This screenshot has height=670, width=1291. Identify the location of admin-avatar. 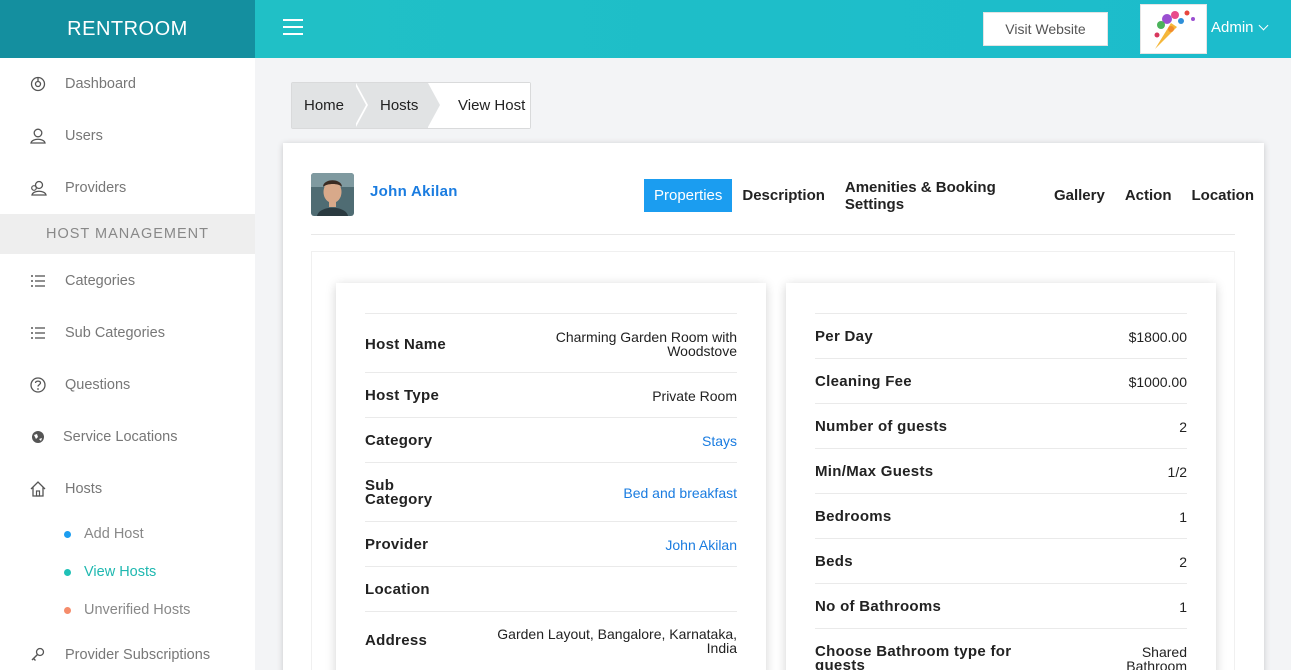
(1173, 29).